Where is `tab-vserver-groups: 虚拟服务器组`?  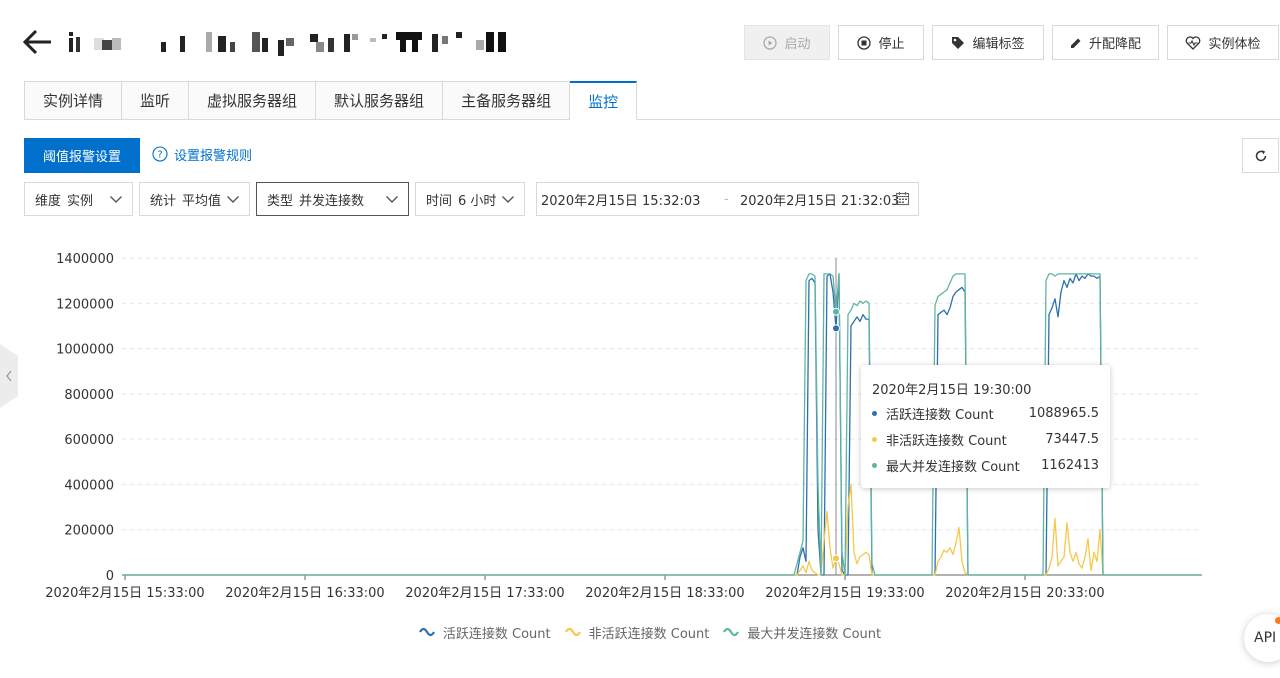 tab-vserver-groups: 虚拟服务器组 is located at coordinates (253, 100).